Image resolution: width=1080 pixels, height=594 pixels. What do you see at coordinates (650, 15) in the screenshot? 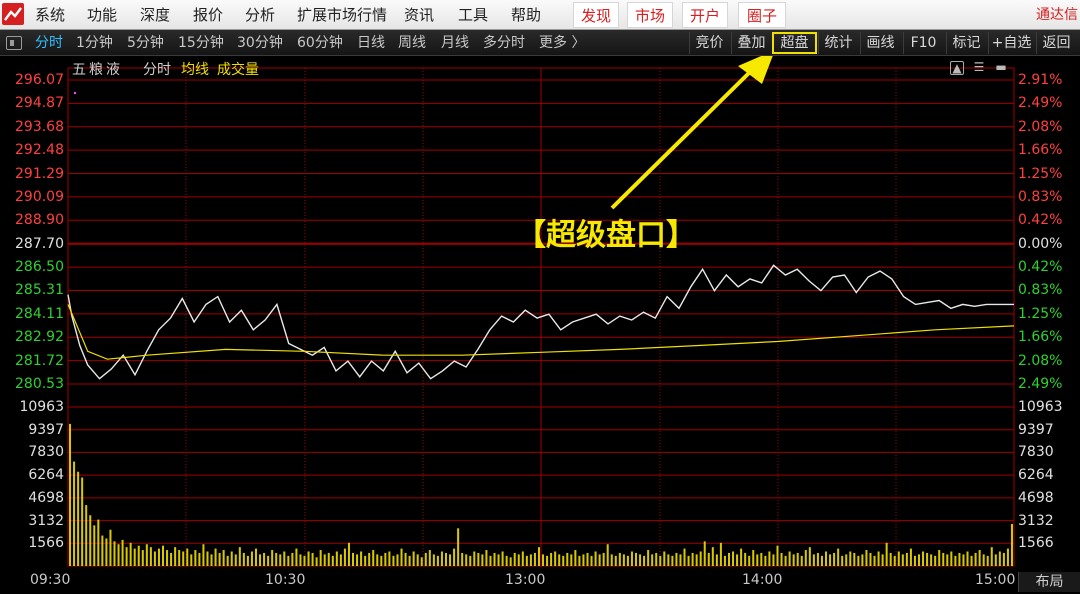
I see `market-button: 市场` at bounding box center [650, 15].